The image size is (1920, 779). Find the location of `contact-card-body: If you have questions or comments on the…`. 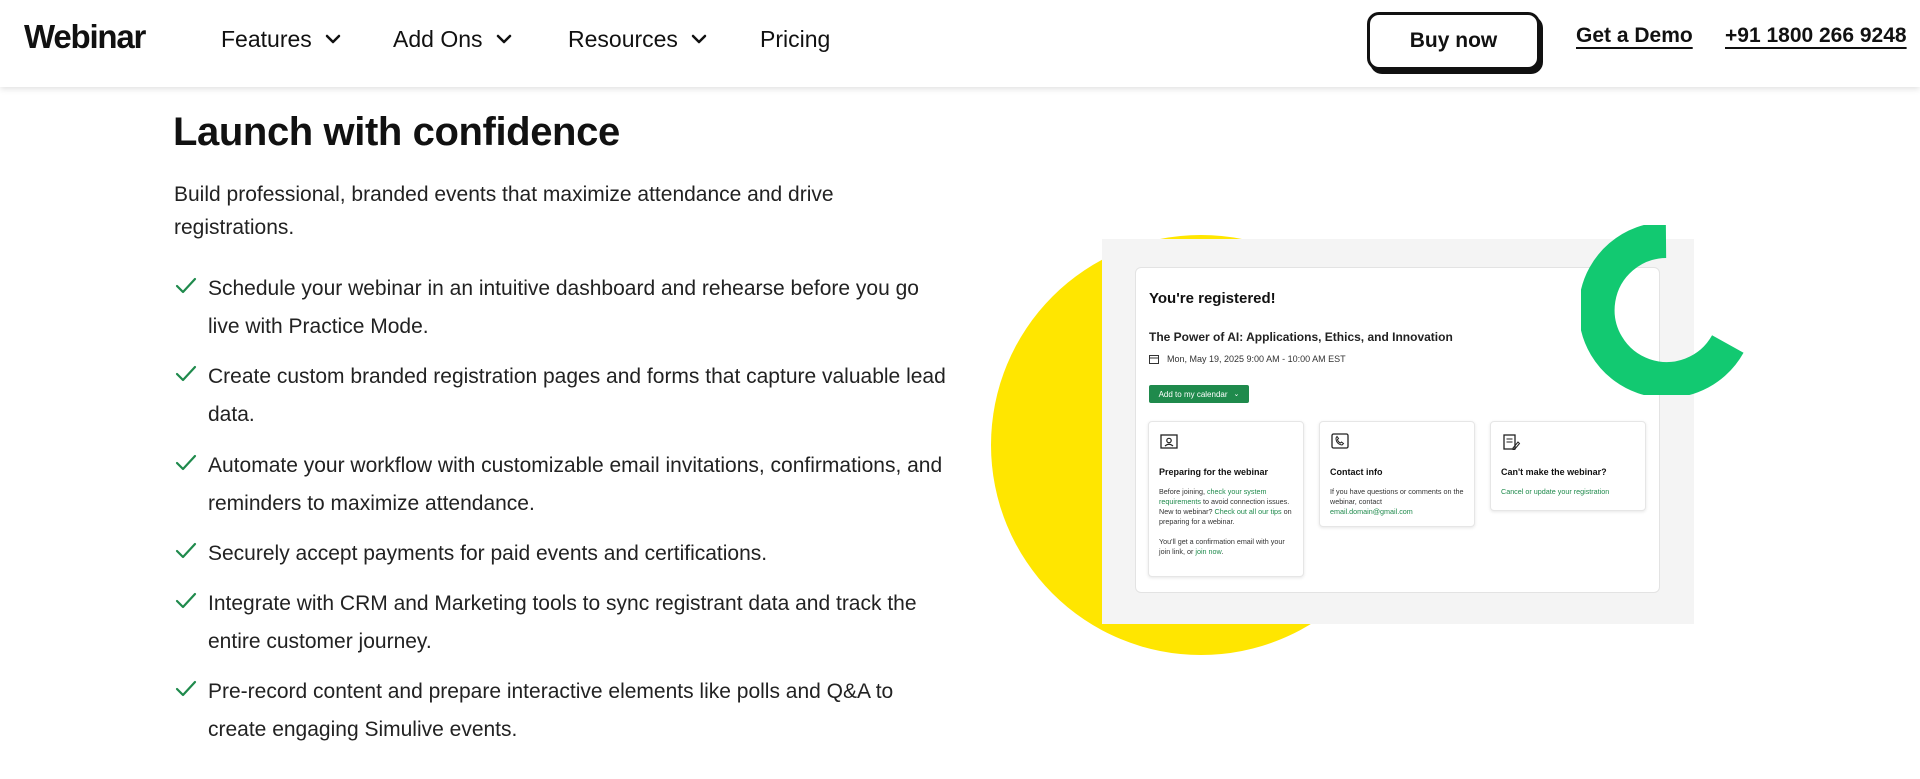

contact-card-body: If you have questions or comments on the… is located at coordinates (1397, 502).